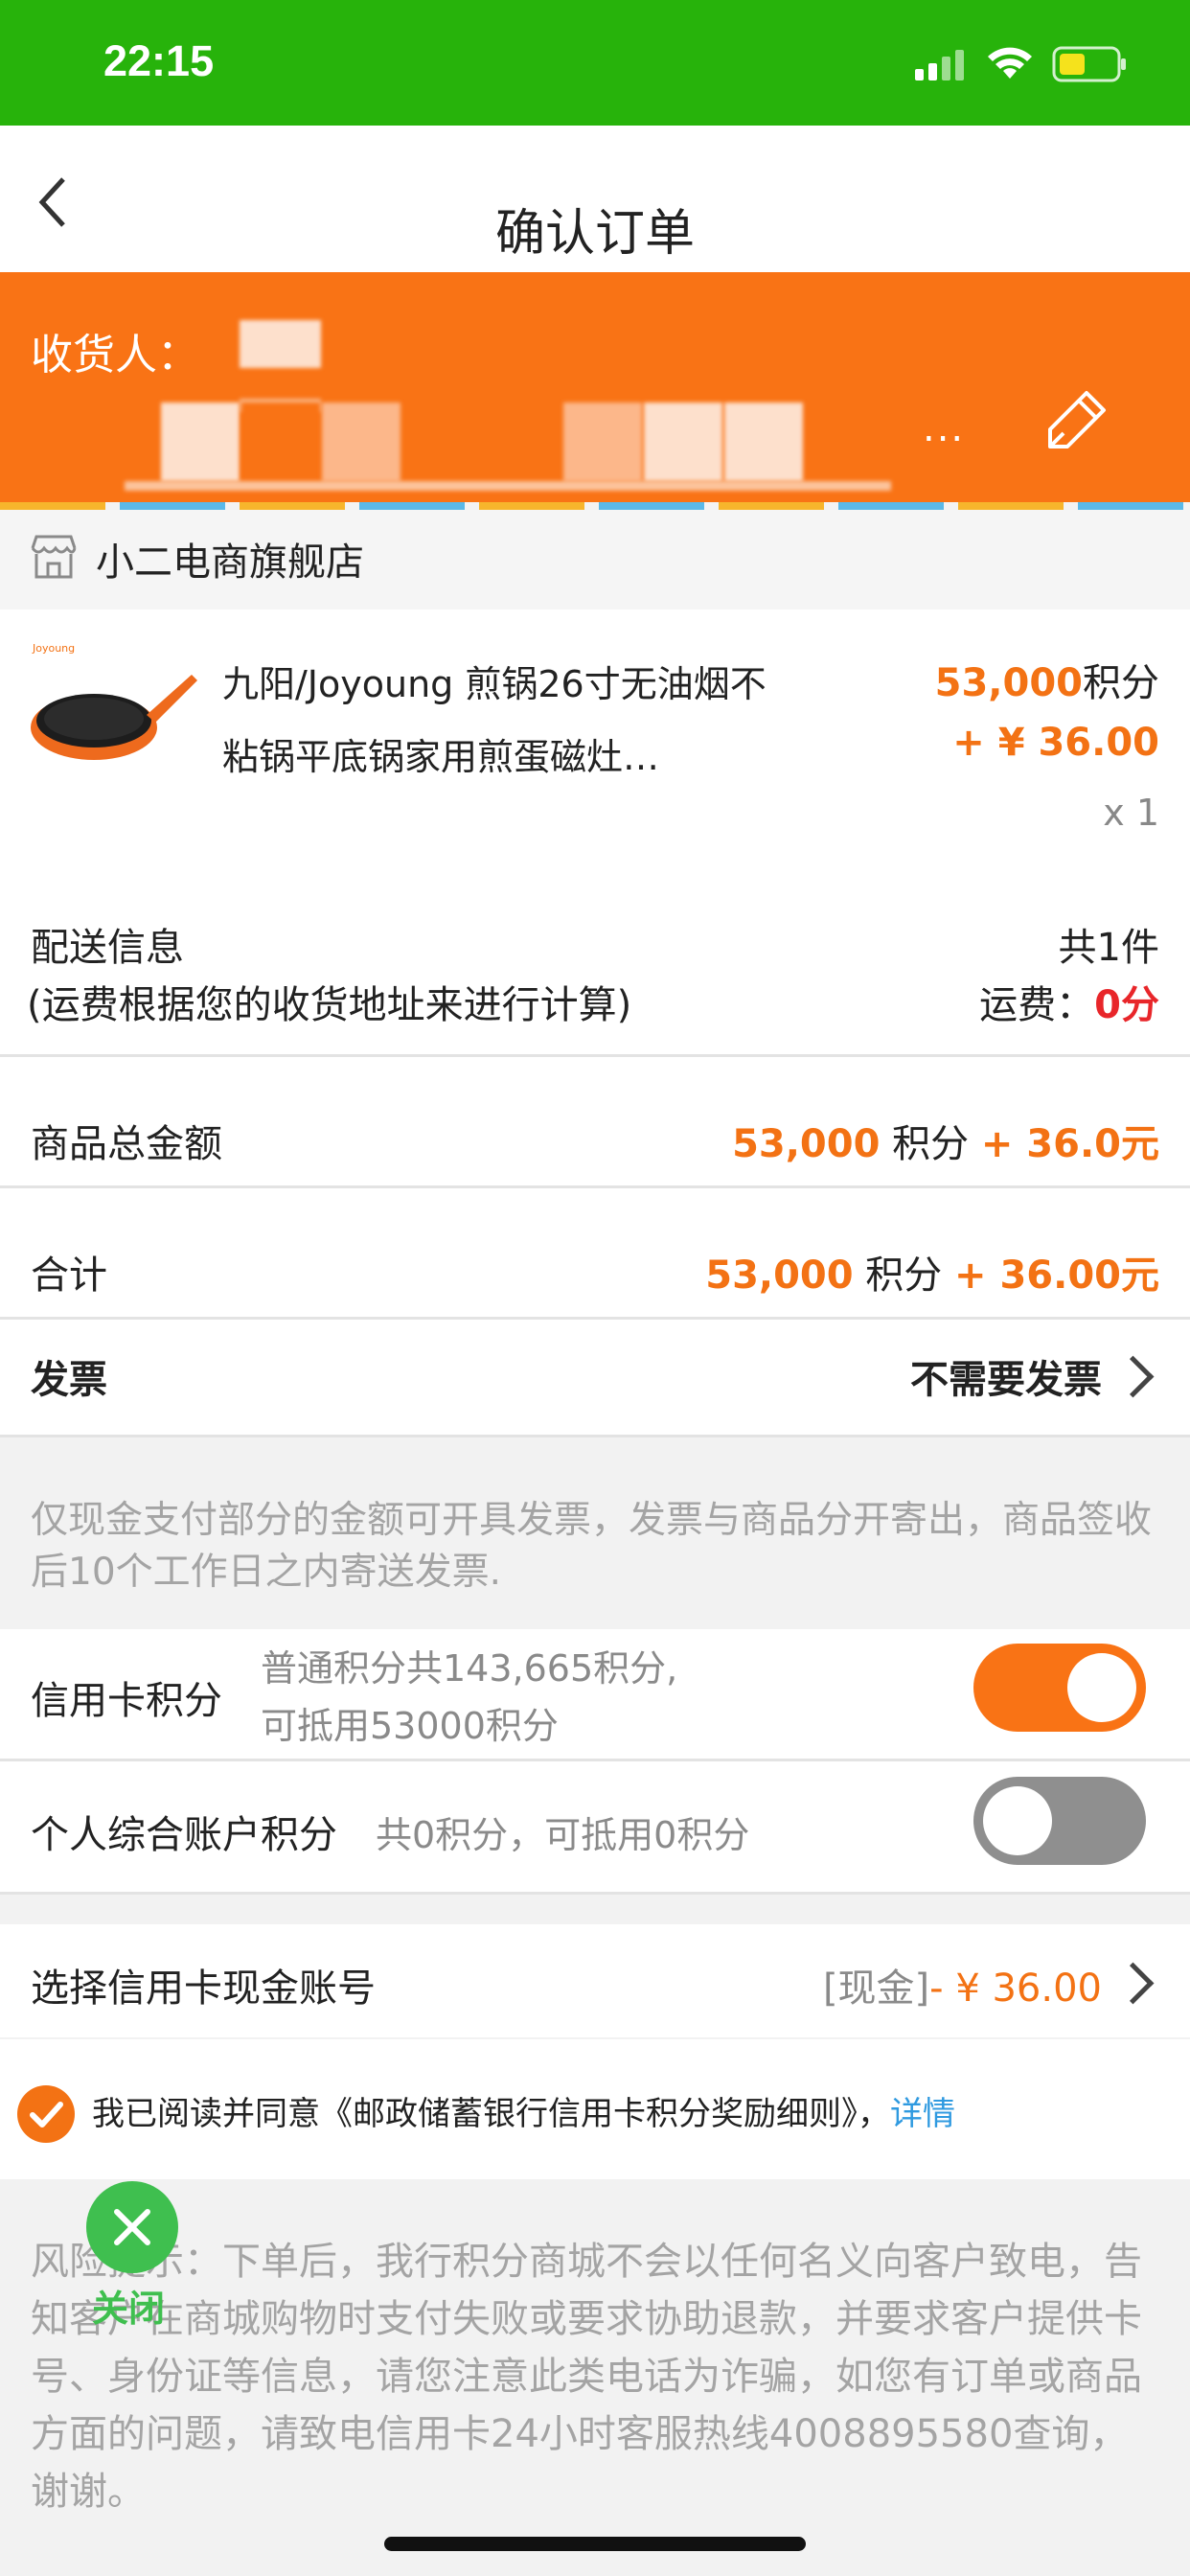 The width and height of the screenshot is (1190, 2576). Describe the element at coordinates (1010, 63) in the screenshot. I see `wifi-icon` at that location.